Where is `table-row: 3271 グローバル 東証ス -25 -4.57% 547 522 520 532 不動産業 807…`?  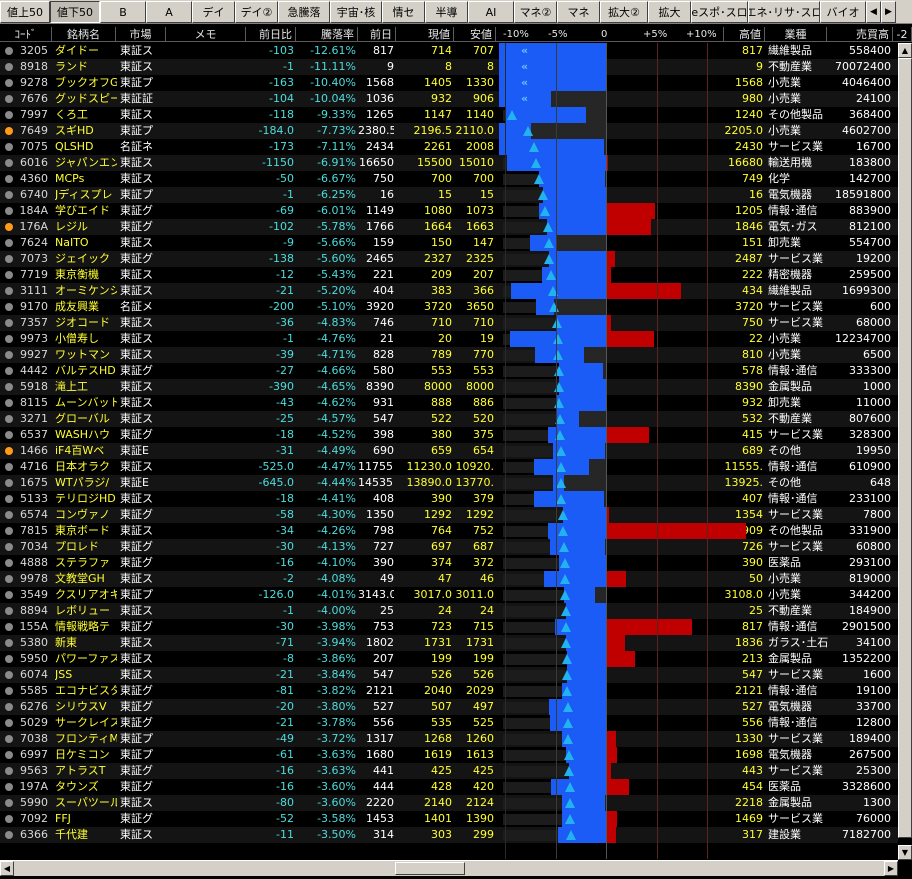
table-row: 3271 グローバル 東証ス -25 -4.57% 547 522 520 532 不動産業 807… is located at coordinates (449, 419).